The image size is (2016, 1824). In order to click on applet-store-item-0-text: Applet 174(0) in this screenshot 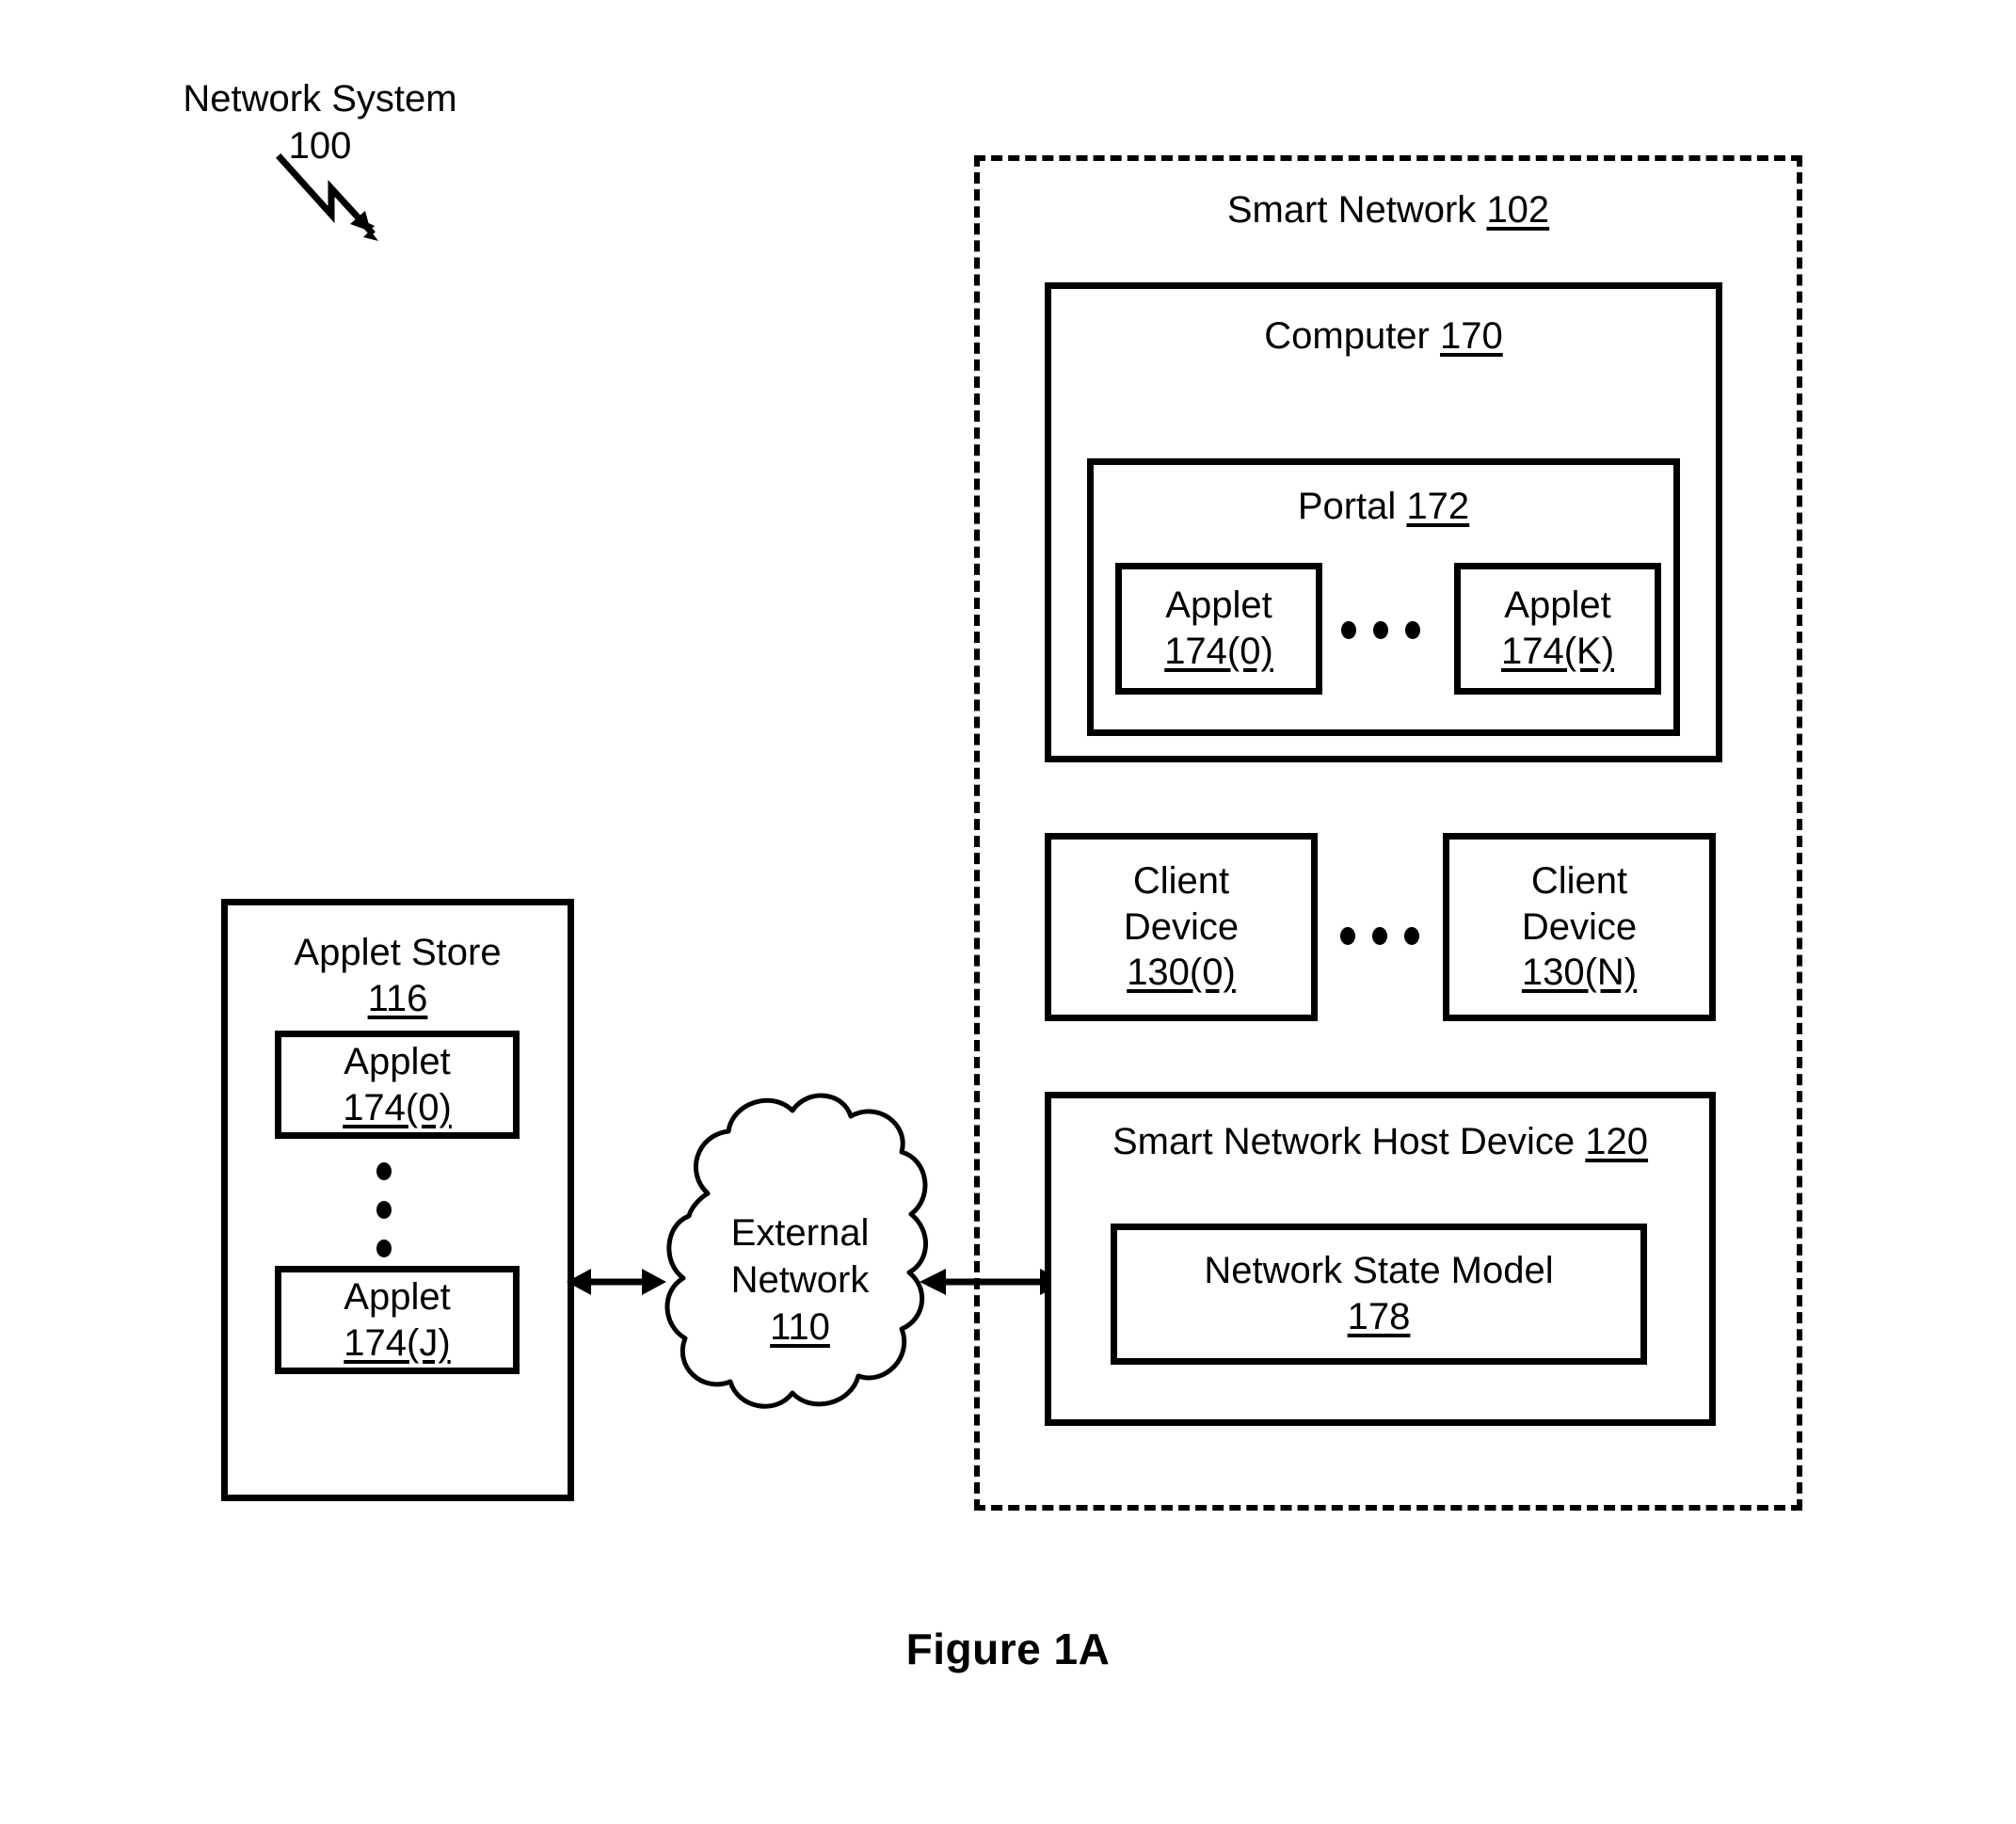, I will do `click(397, 1084)`.